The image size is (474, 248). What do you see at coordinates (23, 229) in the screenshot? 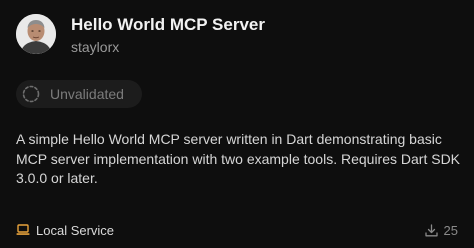
I see `laptop-icon` at bounding box center [23, 229].